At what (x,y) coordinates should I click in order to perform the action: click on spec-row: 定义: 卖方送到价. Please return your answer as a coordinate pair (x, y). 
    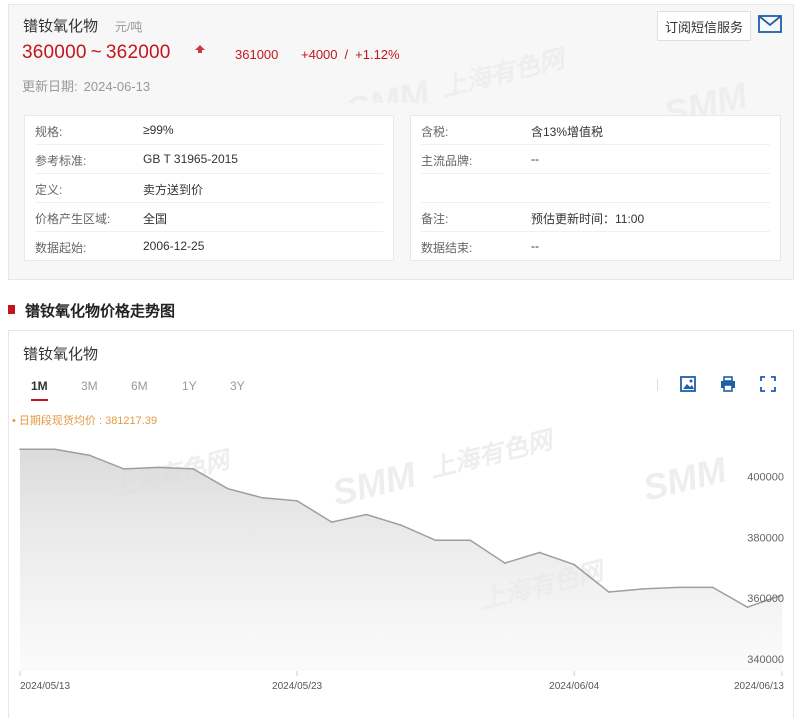
    Looking at the image, I should click on (209, 188).